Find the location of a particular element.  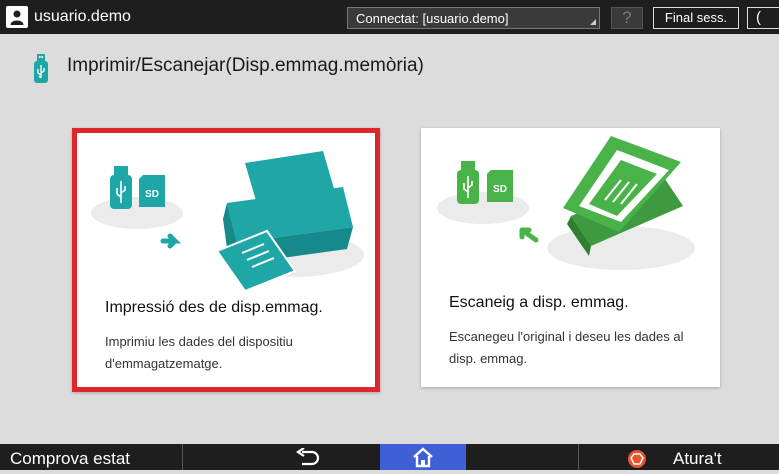

usb-icon is located at coordinates (41, 68).